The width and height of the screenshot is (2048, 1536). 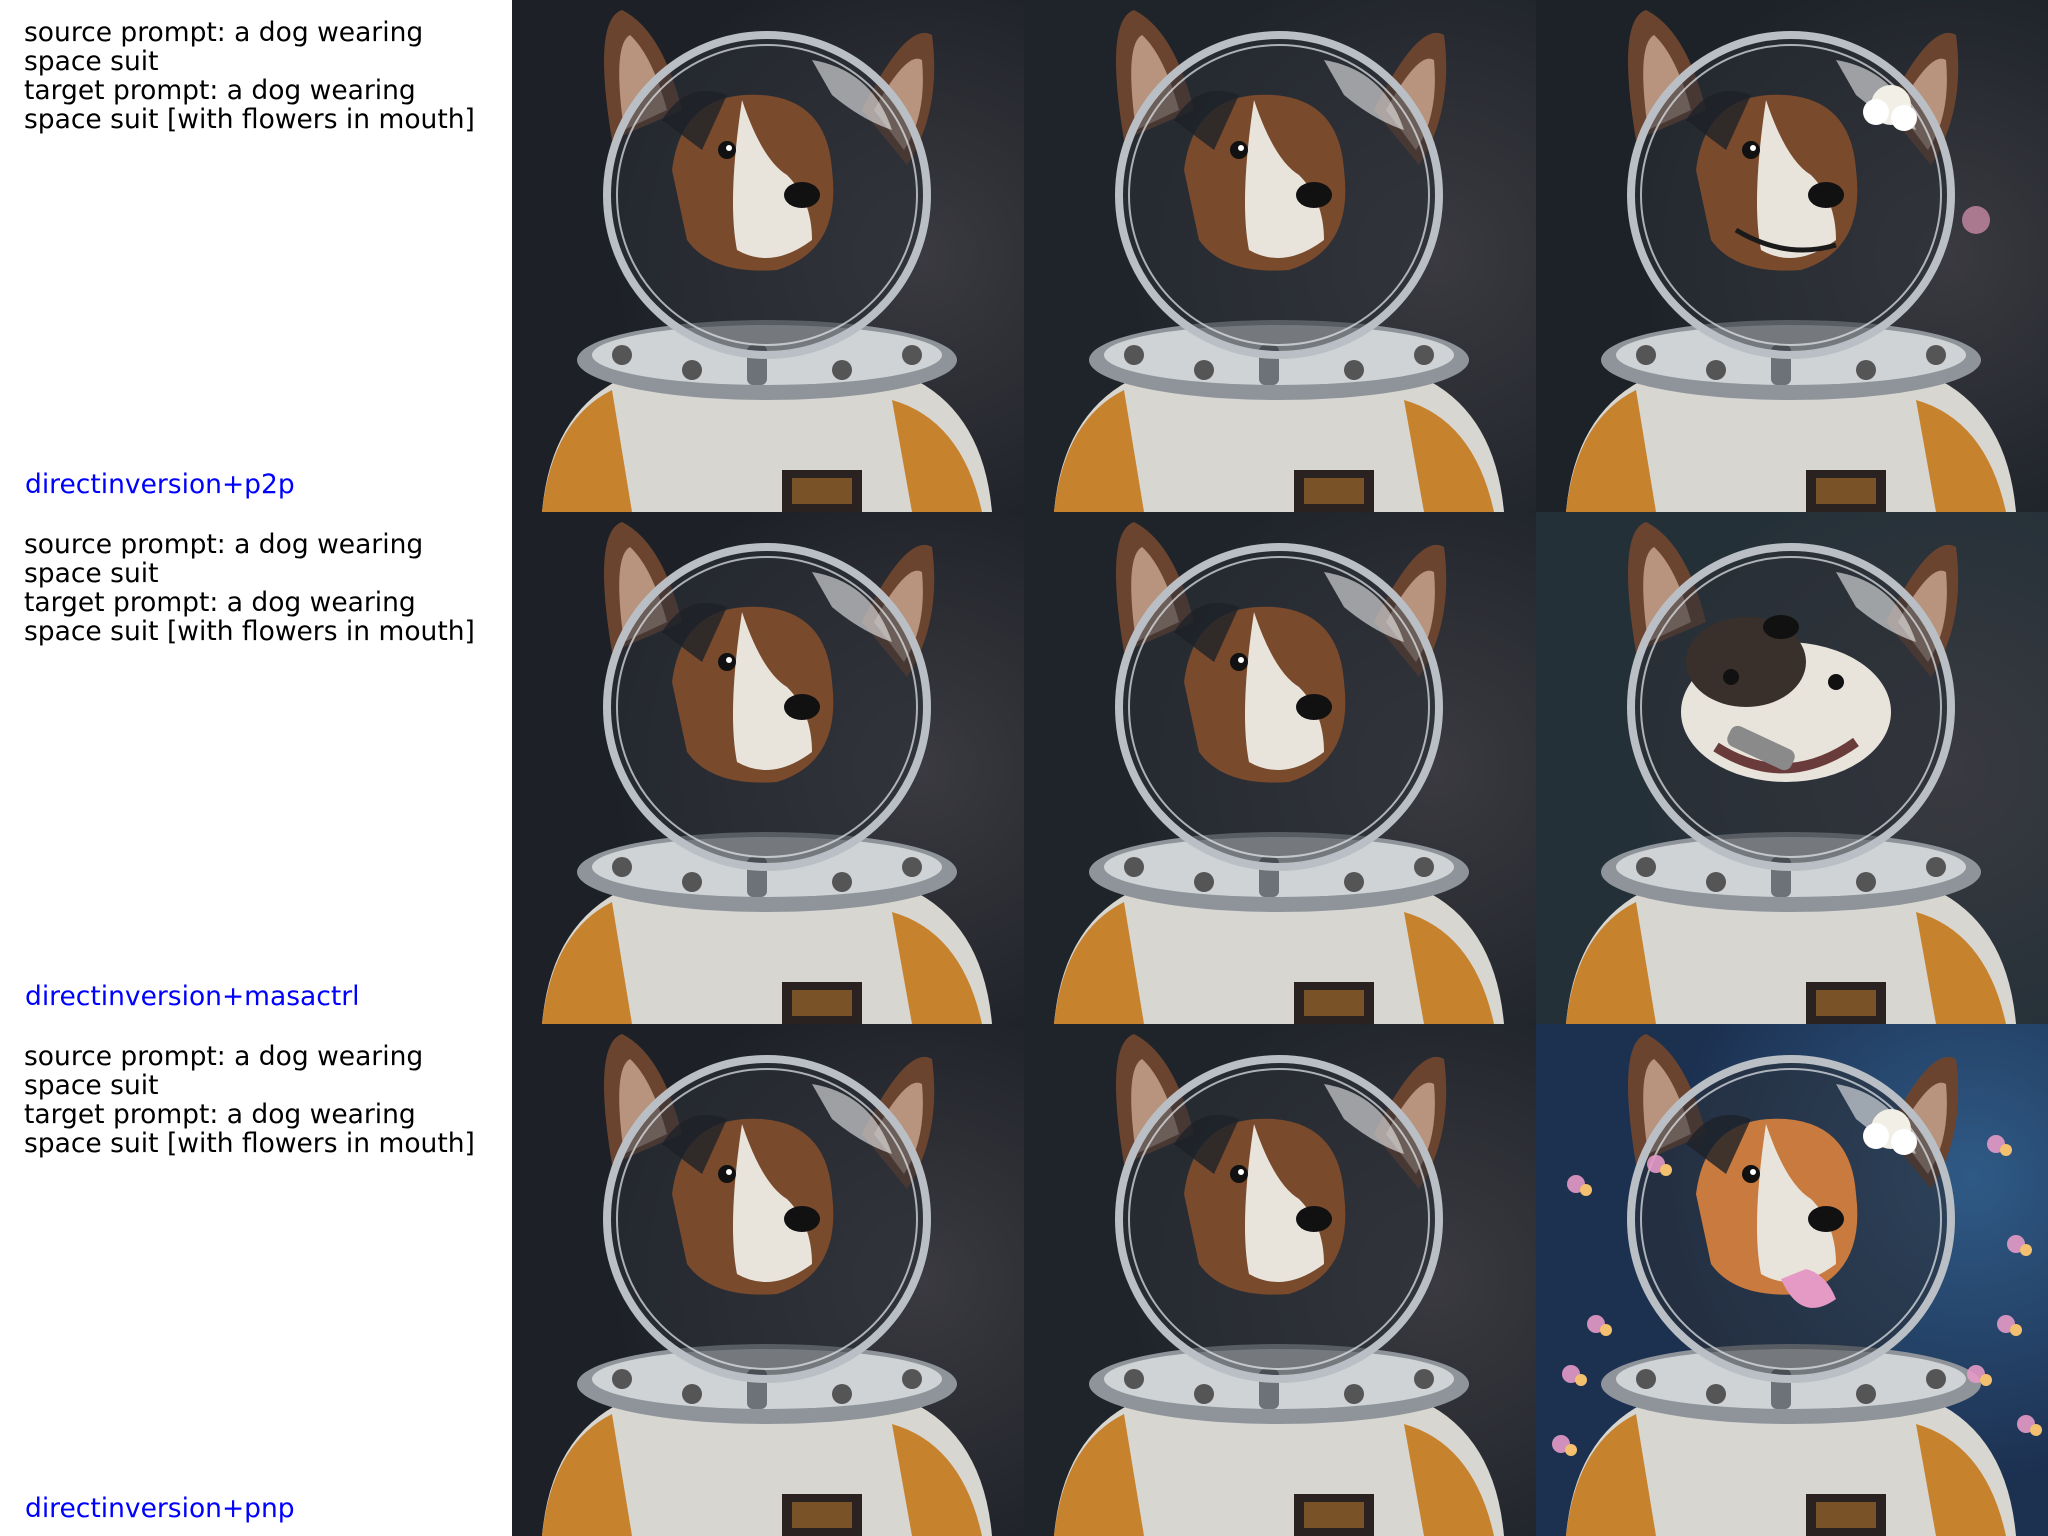 I want to click on method-label: directinversion+pnp, so click(x=160, y=1508).